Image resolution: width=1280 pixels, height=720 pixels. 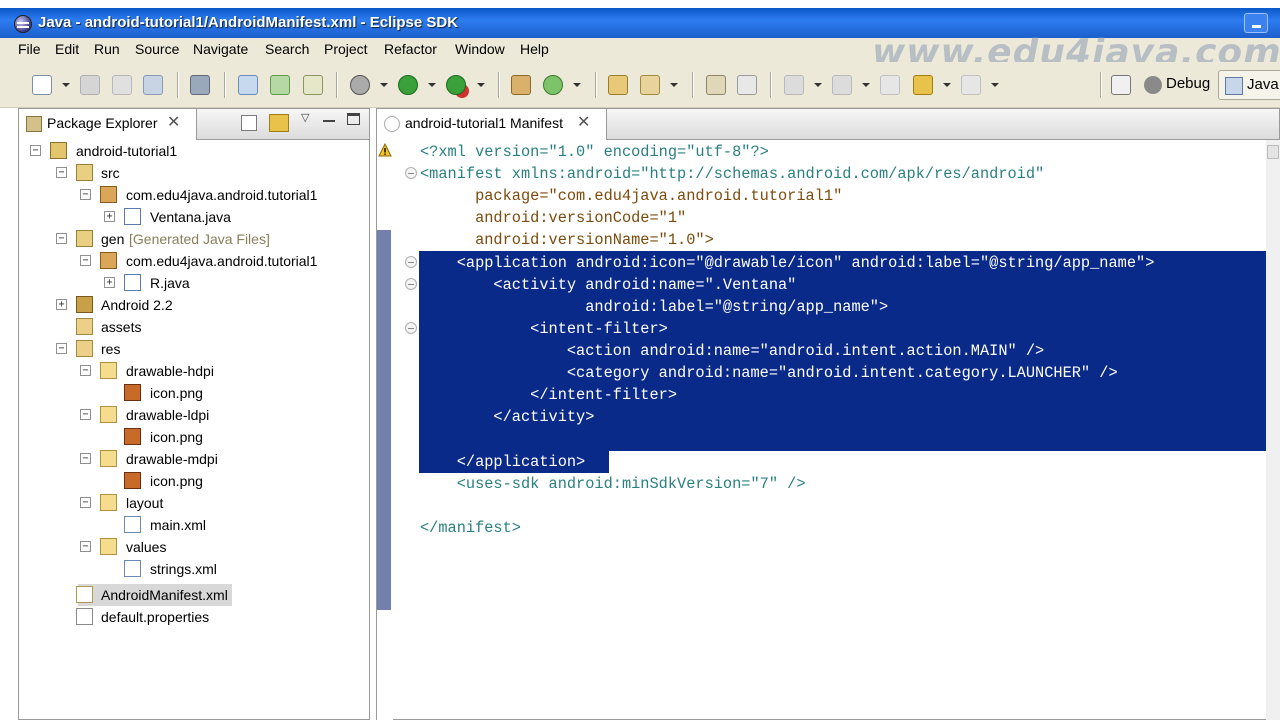 What do you see at coordinates (360, 85) in the screenshot?
I see `debug-icon` at bounding box center [360, 85].